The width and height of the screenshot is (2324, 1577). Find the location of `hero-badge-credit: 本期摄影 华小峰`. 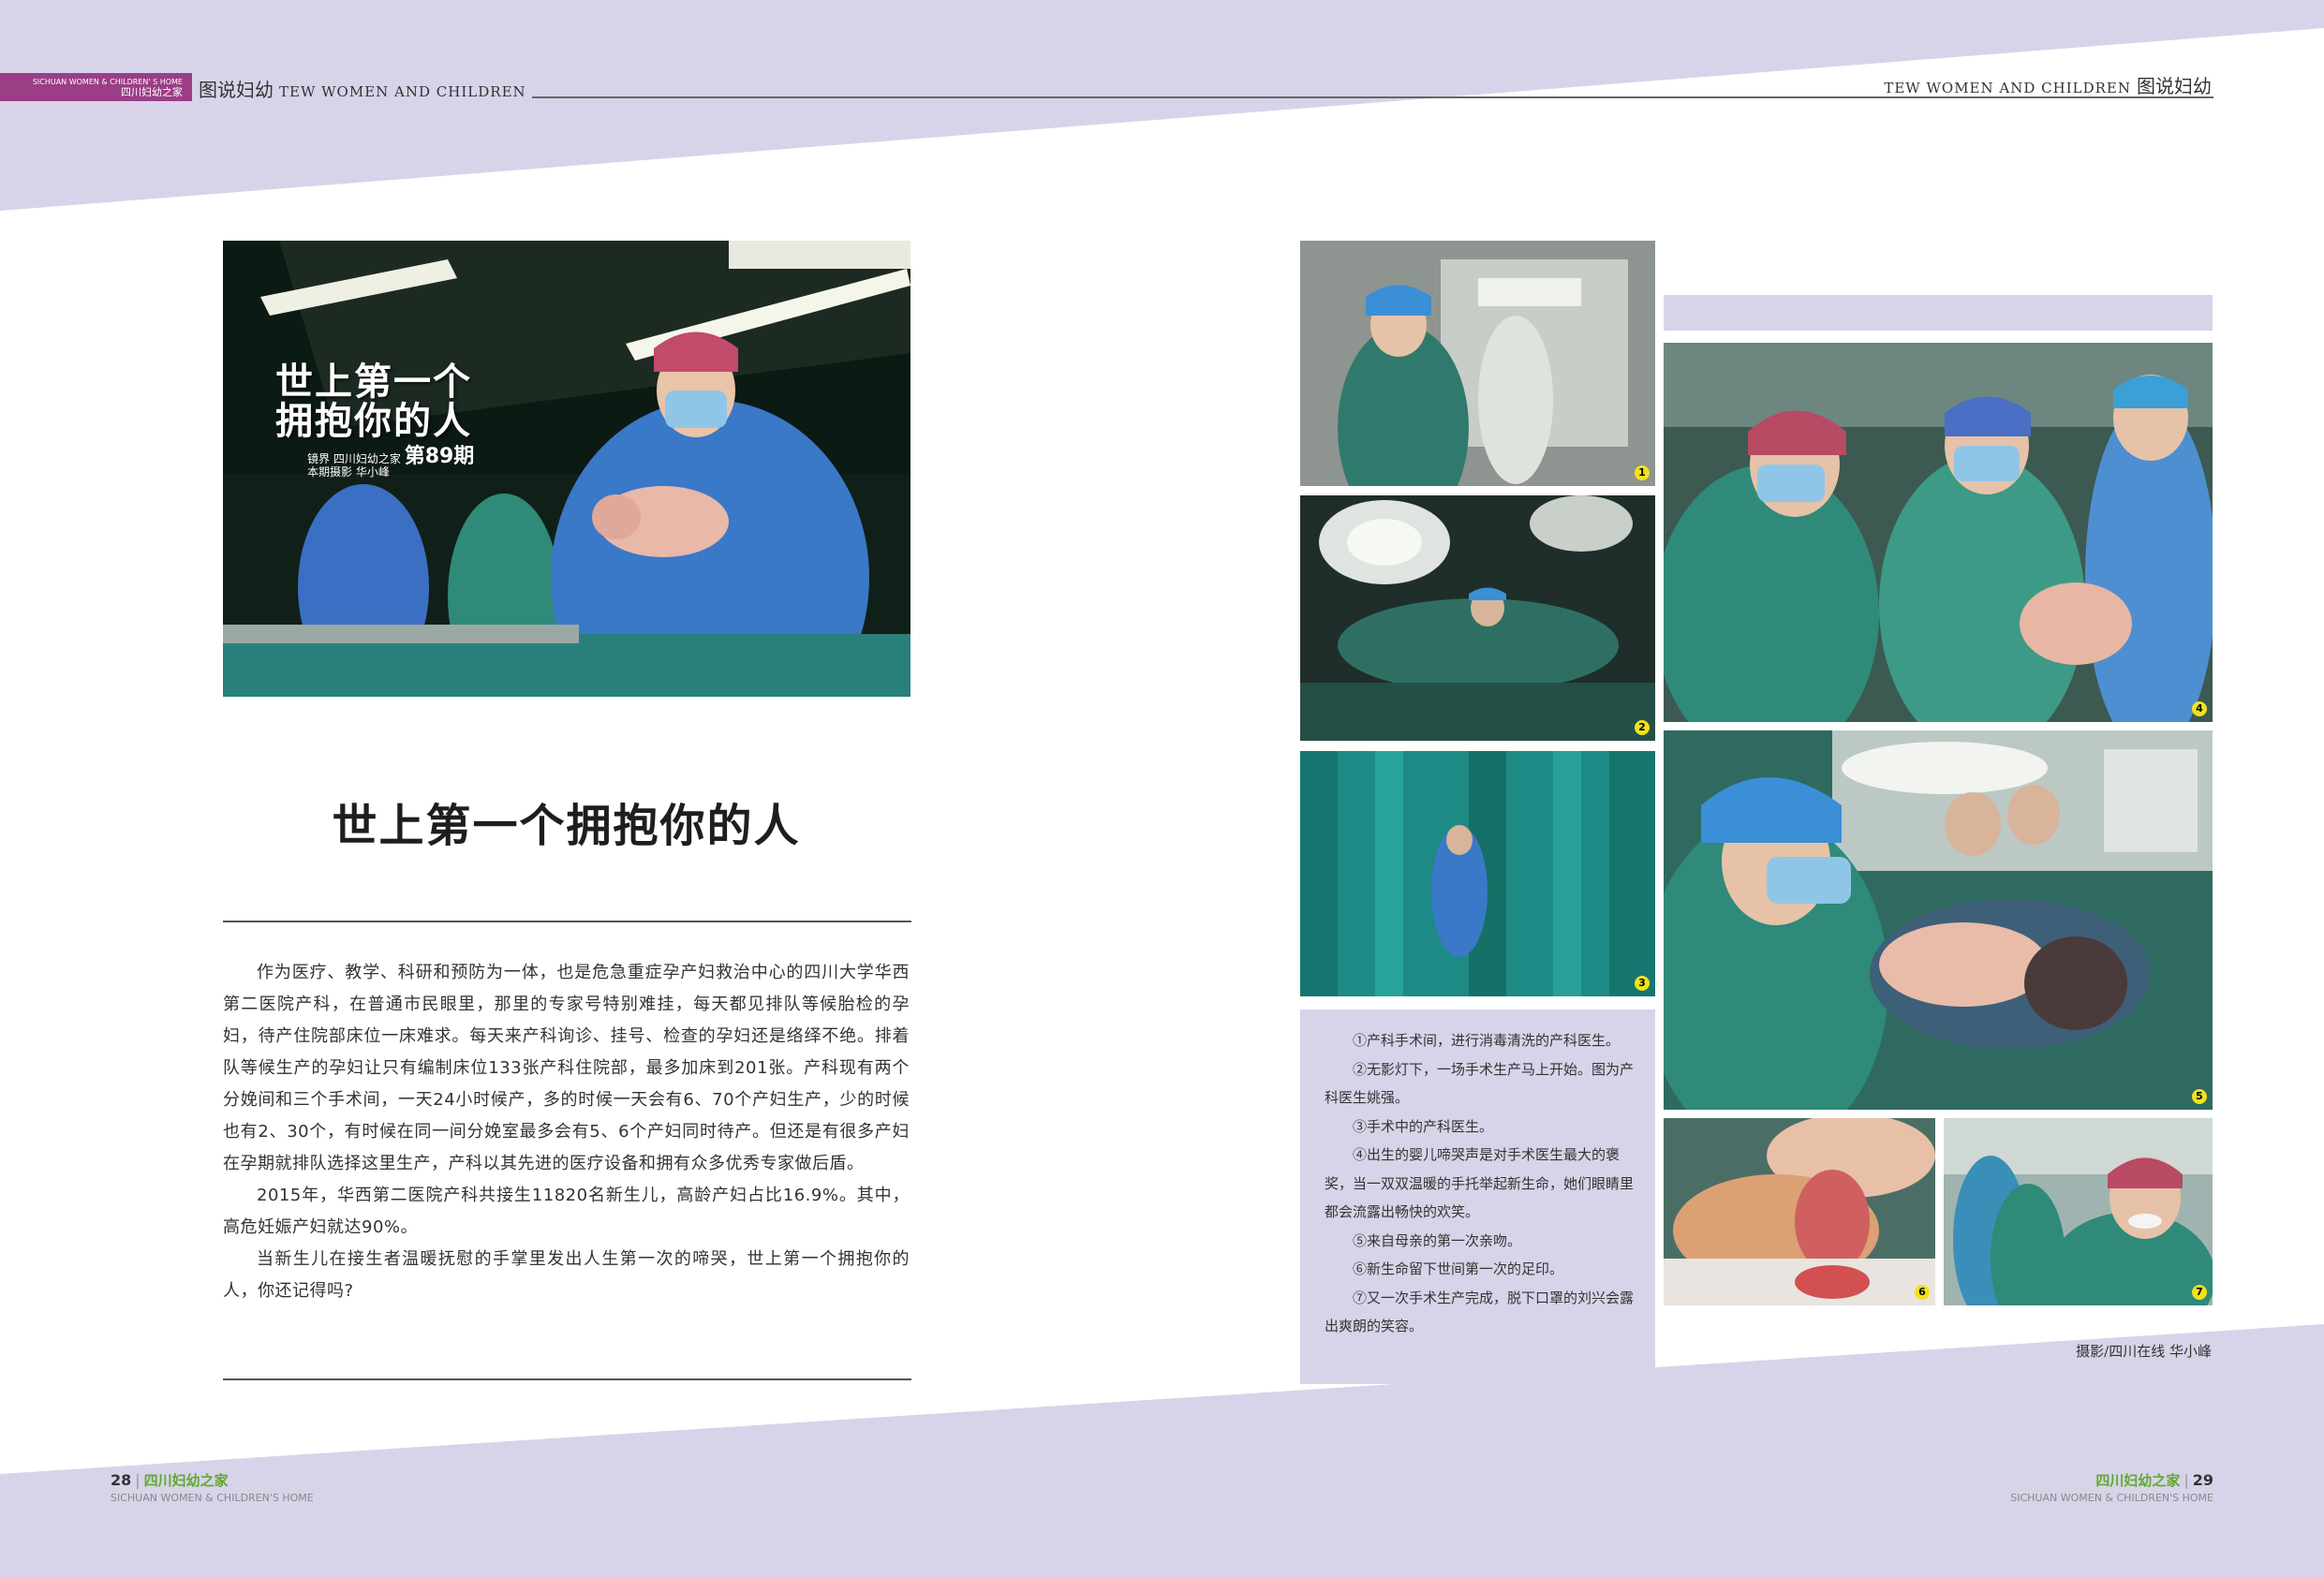

hero-badge-credit: 本期摄影 华小峰 is located at coordinates (349, 472).